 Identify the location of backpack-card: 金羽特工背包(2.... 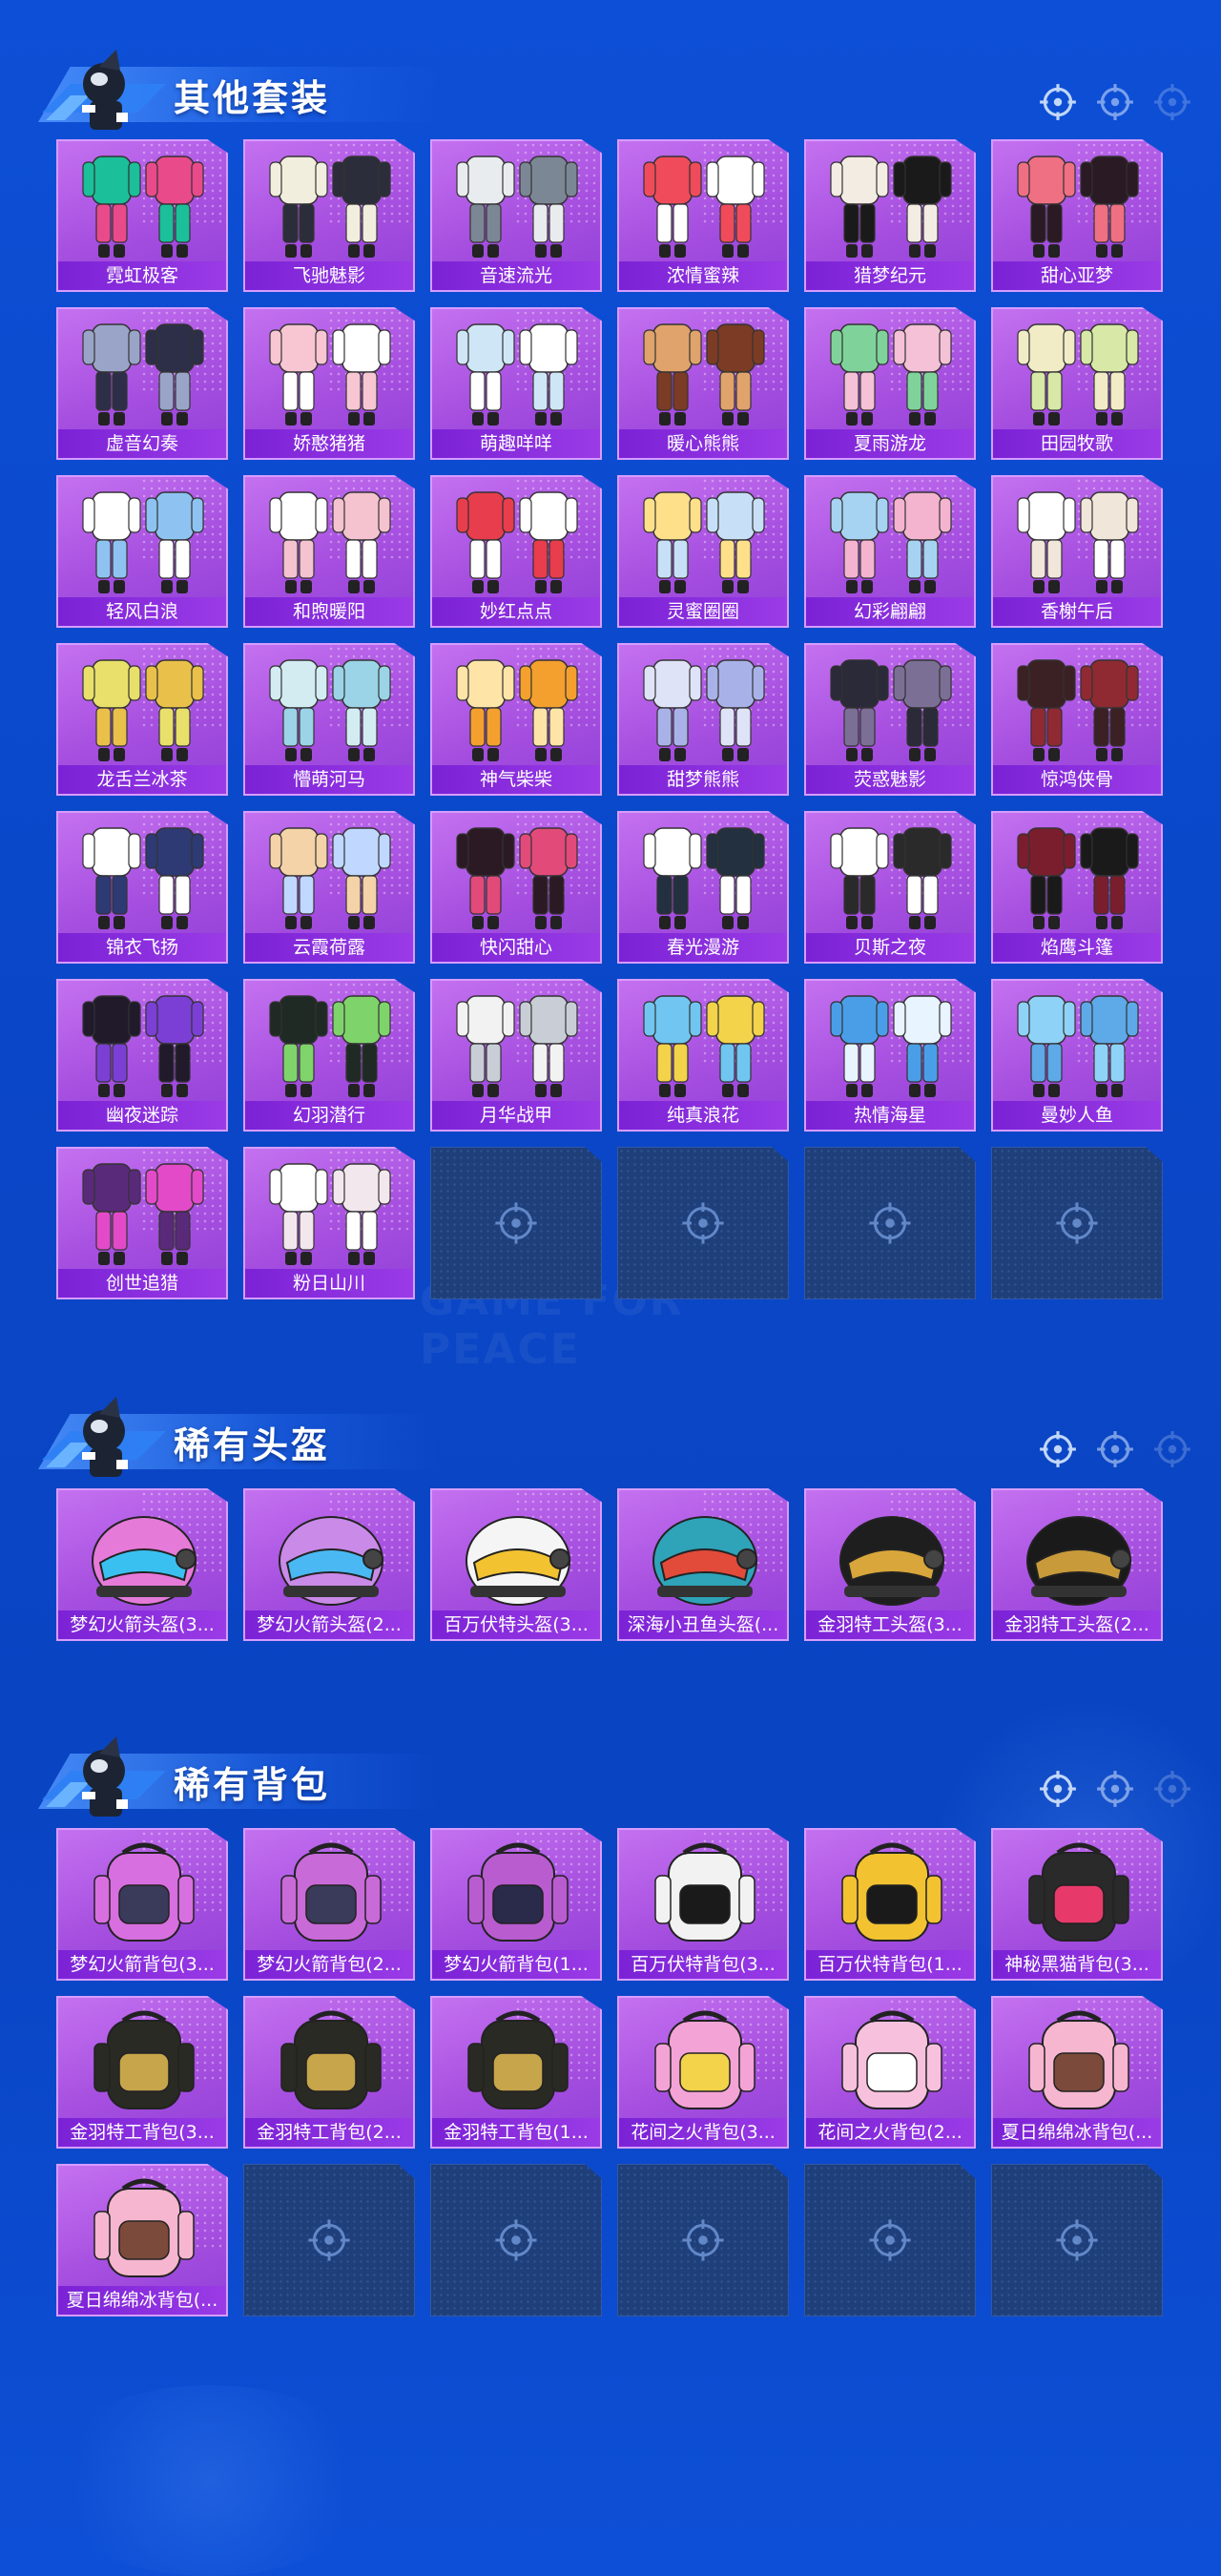
(329, 2072).